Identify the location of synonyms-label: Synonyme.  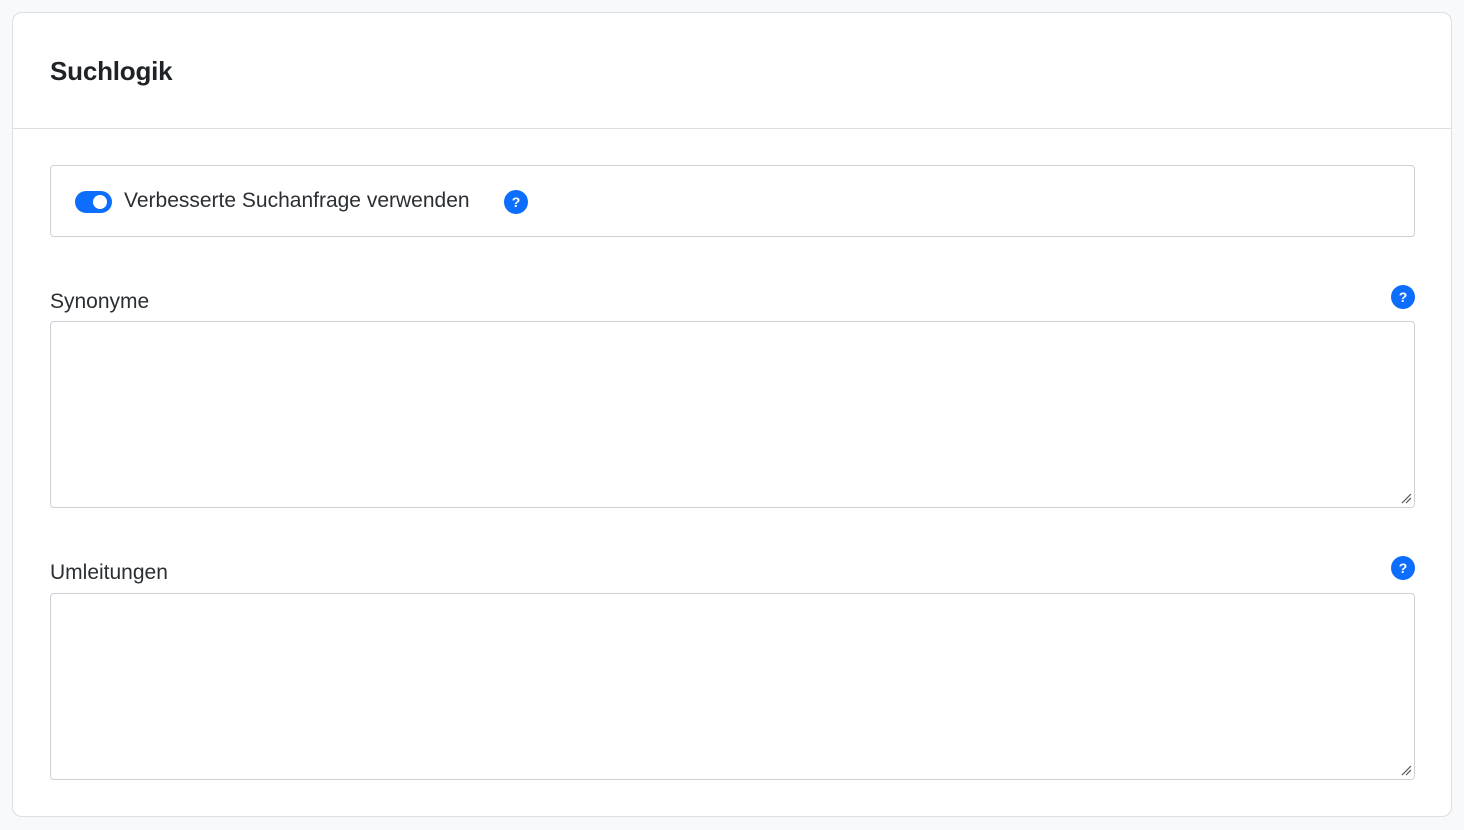
(100, 301).